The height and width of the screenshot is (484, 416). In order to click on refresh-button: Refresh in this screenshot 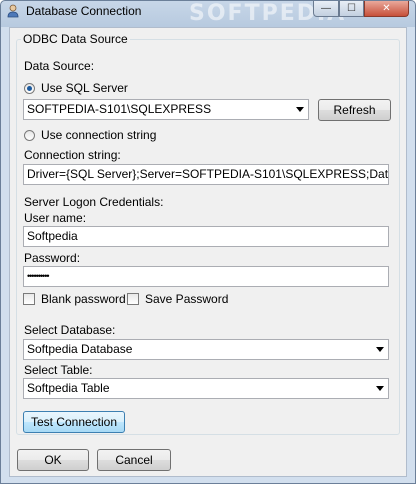, I will do `click(354, 110)`.